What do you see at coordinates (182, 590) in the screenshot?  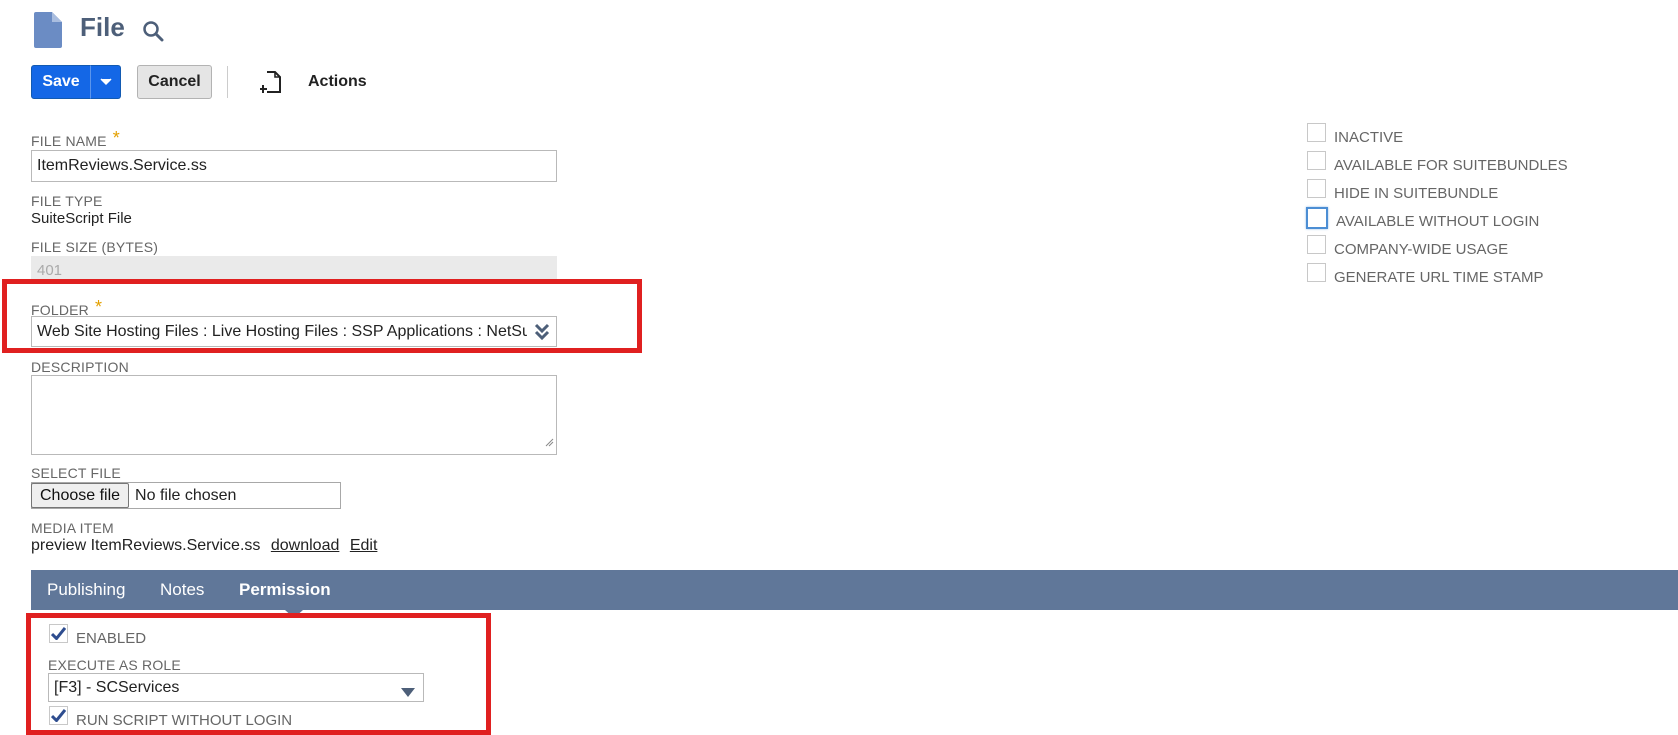 I see `tab-notes: Notes` at bounding box center [182, 590].